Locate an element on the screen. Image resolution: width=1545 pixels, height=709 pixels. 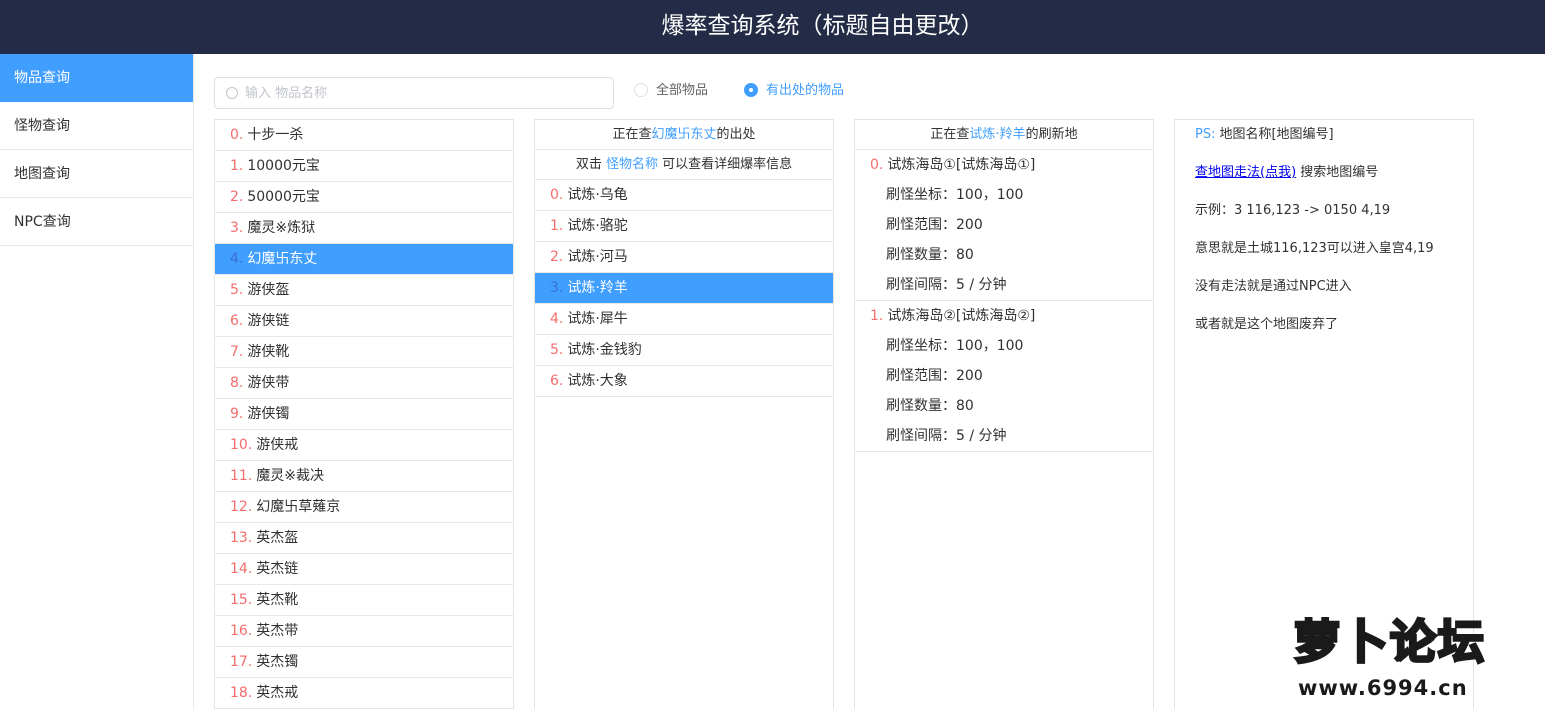
spawn-detail-line: 刷怪间隔：5 / 分钟 is located at coordinates (946, 285).